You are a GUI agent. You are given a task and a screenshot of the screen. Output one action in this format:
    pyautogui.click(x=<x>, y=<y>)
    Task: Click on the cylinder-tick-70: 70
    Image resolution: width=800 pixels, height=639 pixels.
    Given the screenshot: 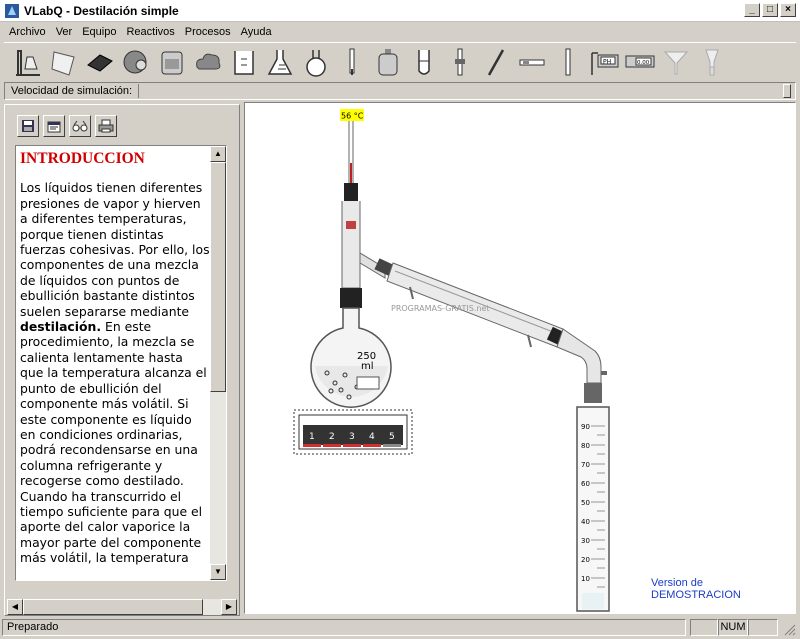 What is the action you would take?
    pyautogui.click(x=585, y=465)
    